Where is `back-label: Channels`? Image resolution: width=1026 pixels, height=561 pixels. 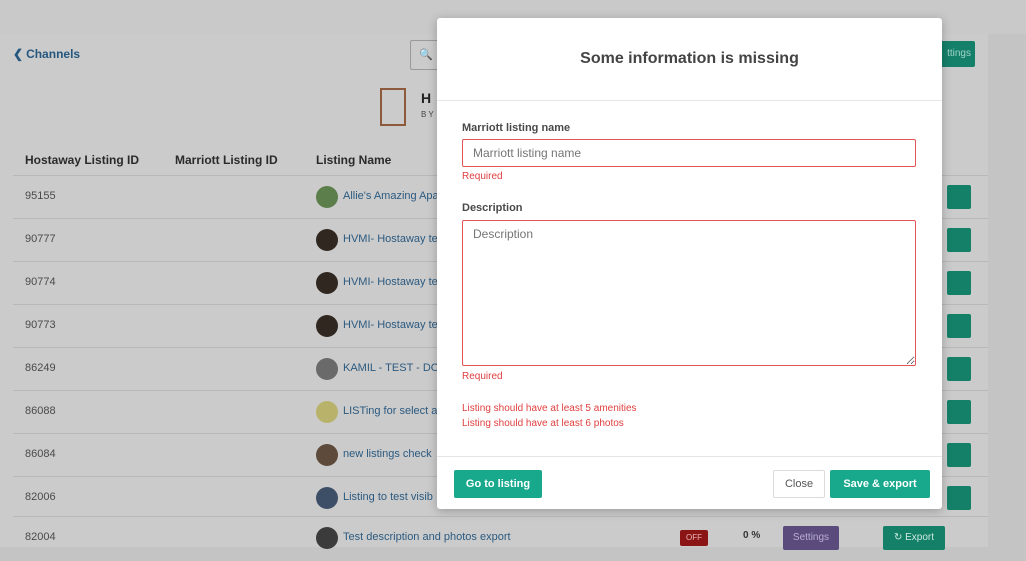
back-label: Channels is located at coordinates (53, 54).